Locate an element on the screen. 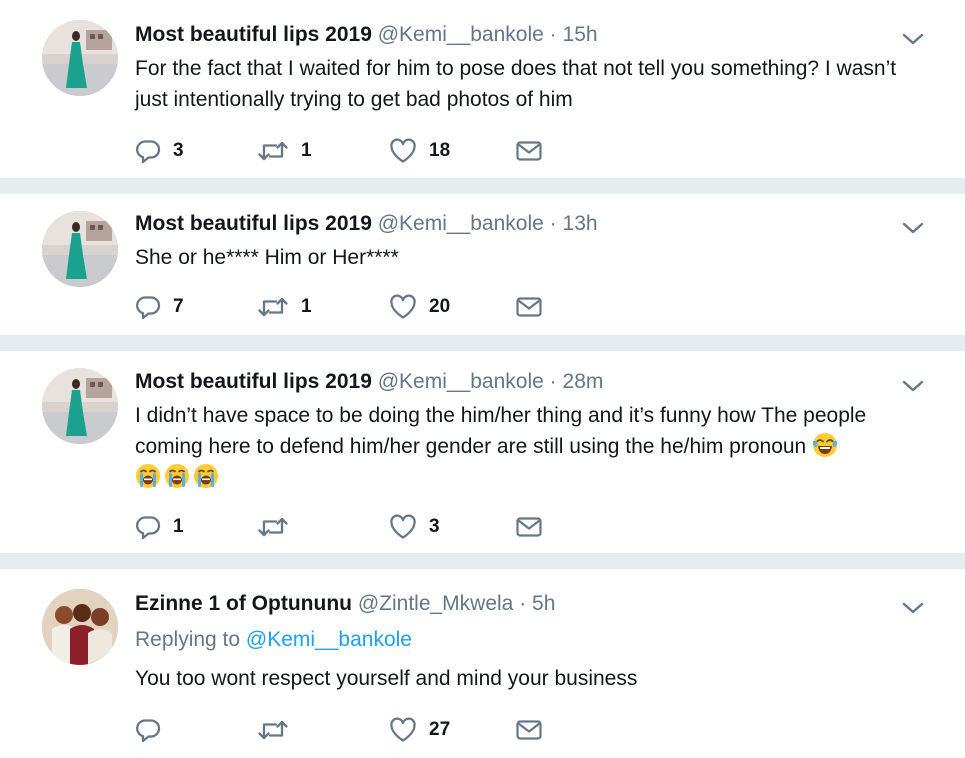  like-button: 20 is located at coordinates (419, 307).